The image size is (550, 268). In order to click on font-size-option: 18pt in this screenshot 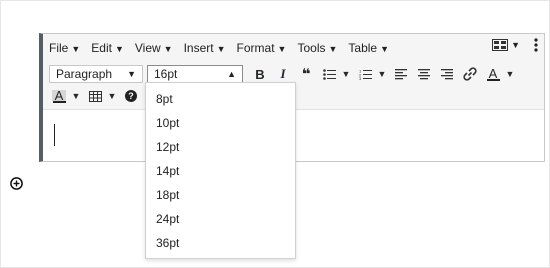, I will do `click(220, 195)`.